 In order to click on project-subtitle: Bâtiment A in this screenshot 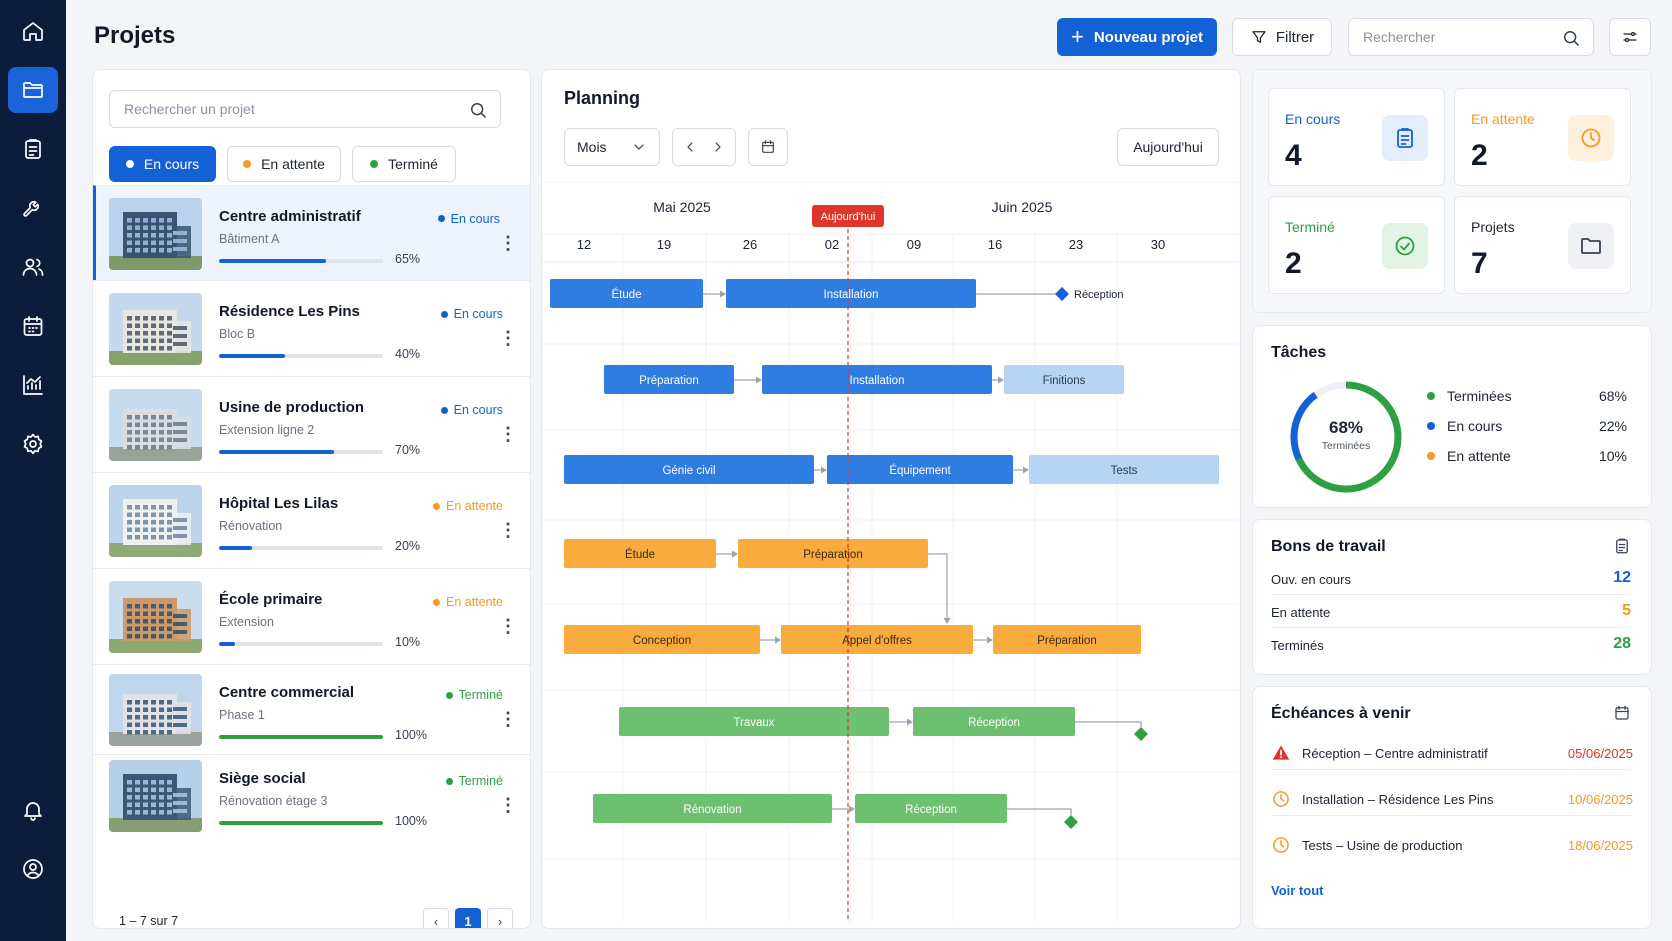, I will do `click(249, 238)`.